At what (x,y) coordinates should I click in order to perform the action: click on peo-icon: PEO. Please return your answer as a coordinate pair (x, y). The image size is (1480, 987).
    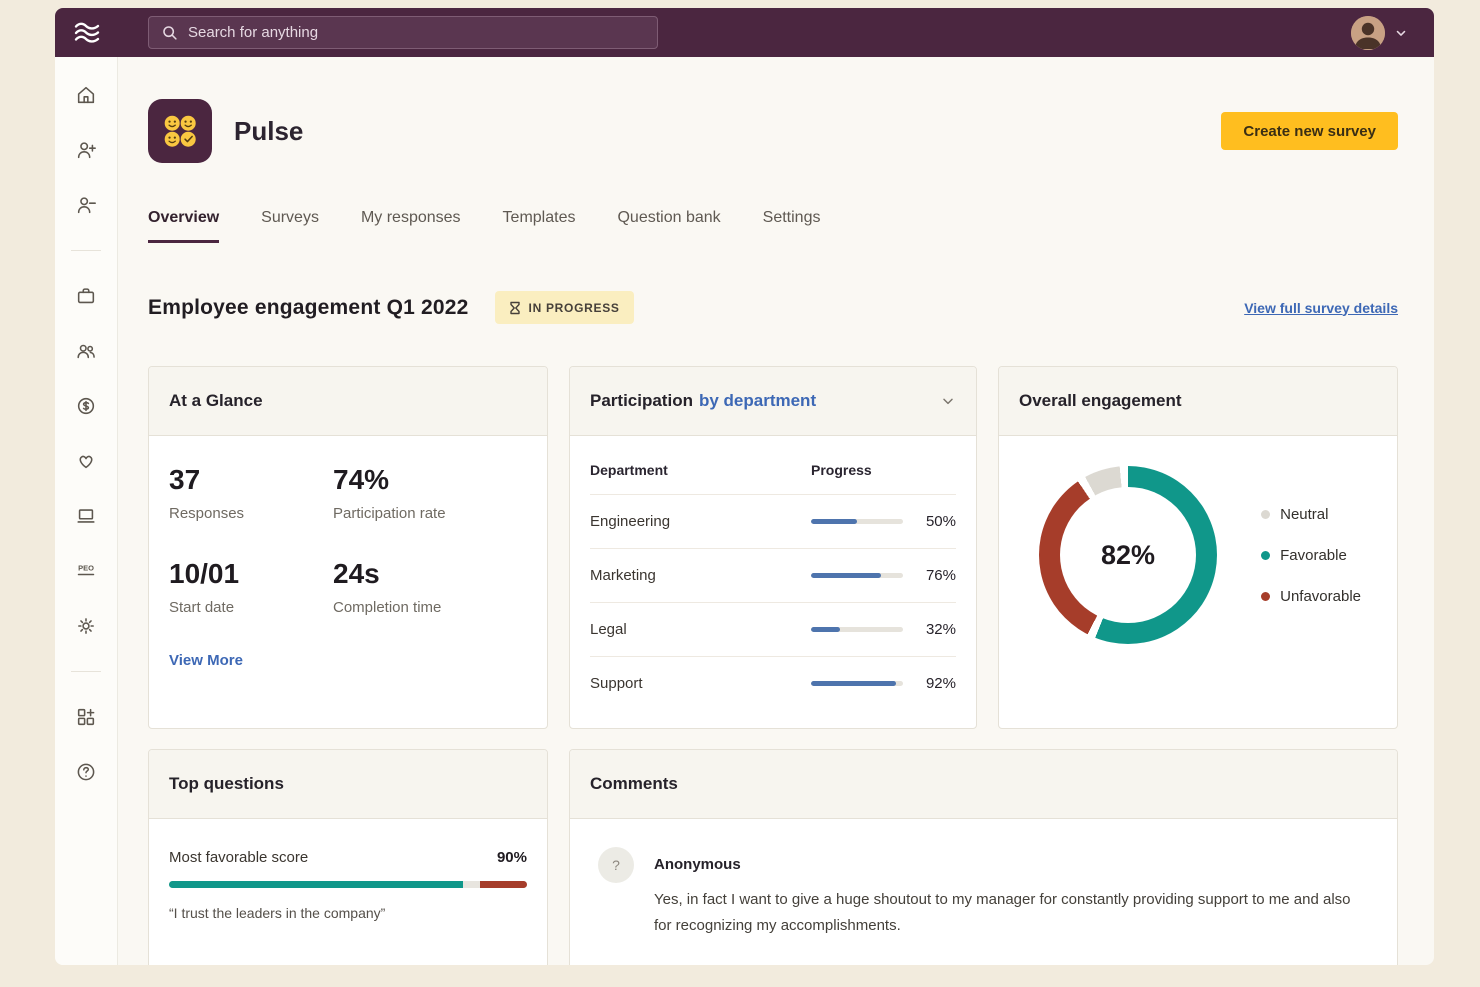
    Looking at the image, I should click on (86, 571).